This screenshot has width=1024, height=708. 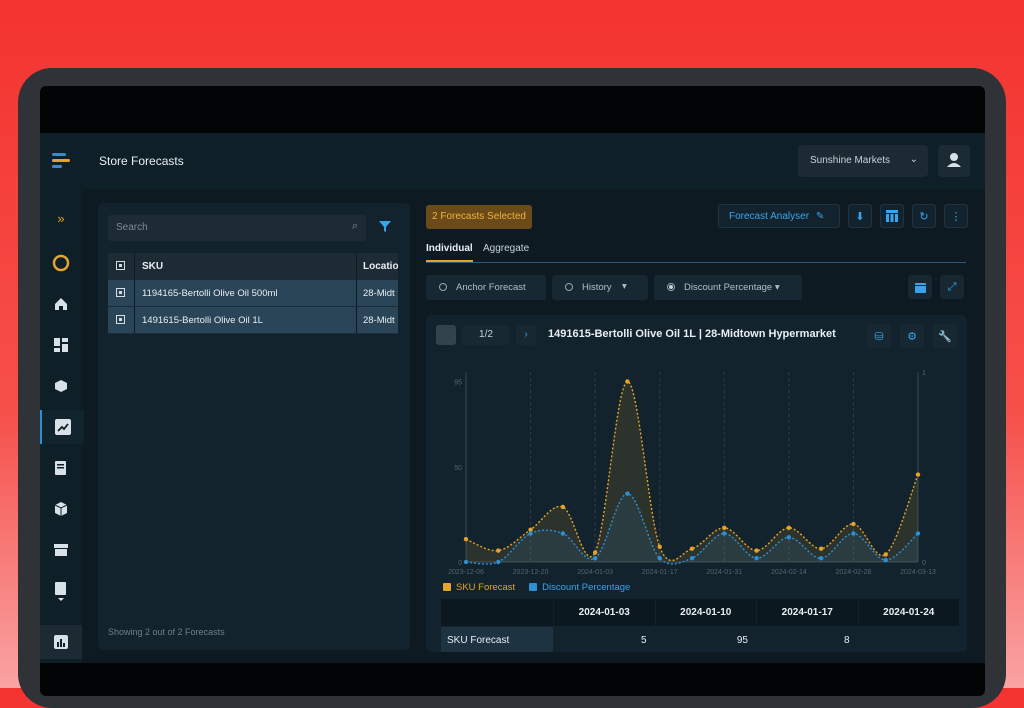 What do you see at coordinates (954, 161) in the screenshot?
I see `user-button` at bounding box center [954, 161].